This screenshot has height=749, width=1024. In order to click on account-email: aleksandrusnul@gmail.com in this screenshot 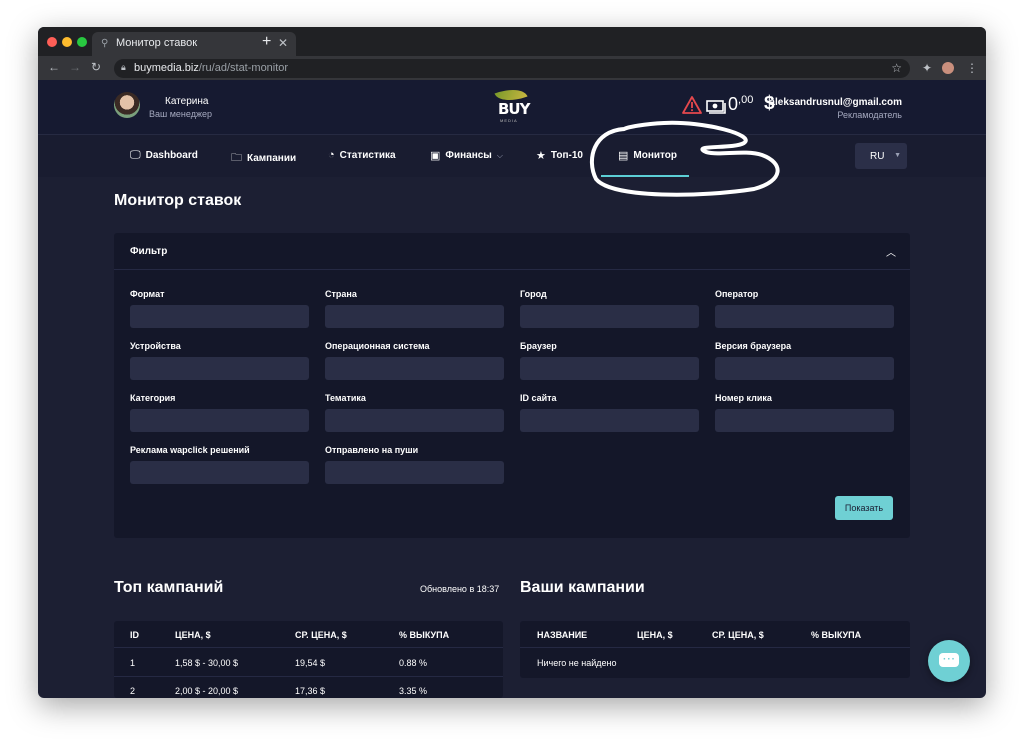, I will do `click(835, 102)`.